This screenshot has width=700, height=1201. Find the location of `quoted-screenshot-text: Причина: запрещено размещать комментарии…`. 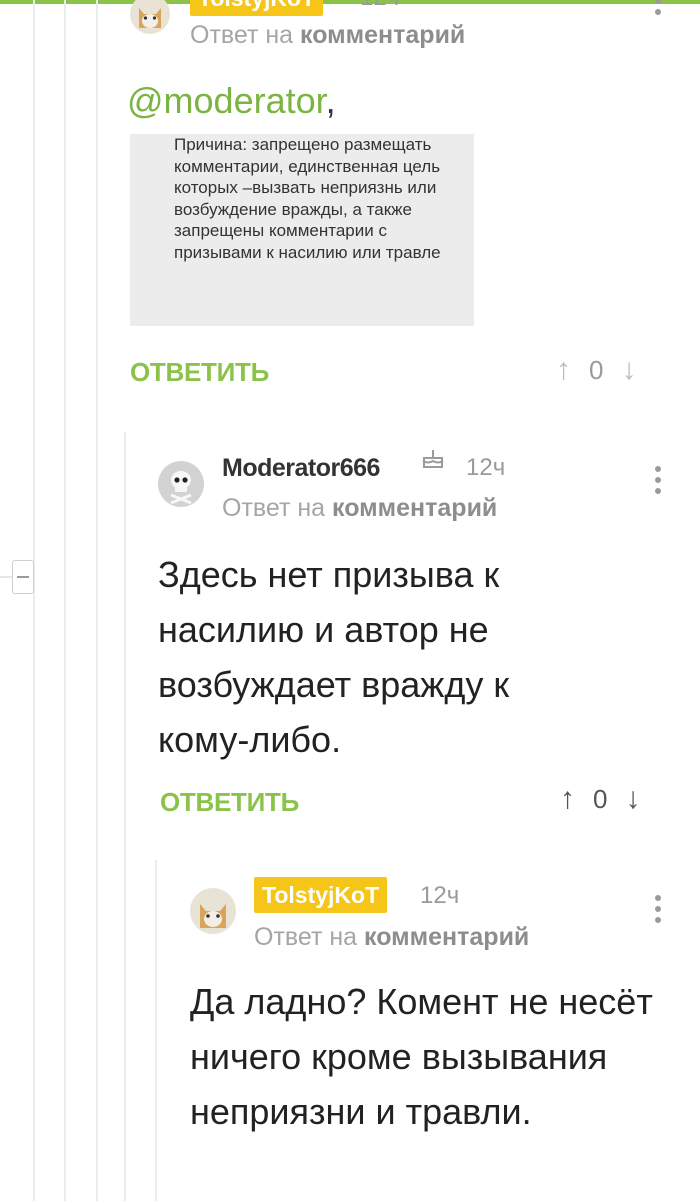

quoted-screenshot-text: Причина: запрещено размещать комментарии… is located at coordinates (307, 198).